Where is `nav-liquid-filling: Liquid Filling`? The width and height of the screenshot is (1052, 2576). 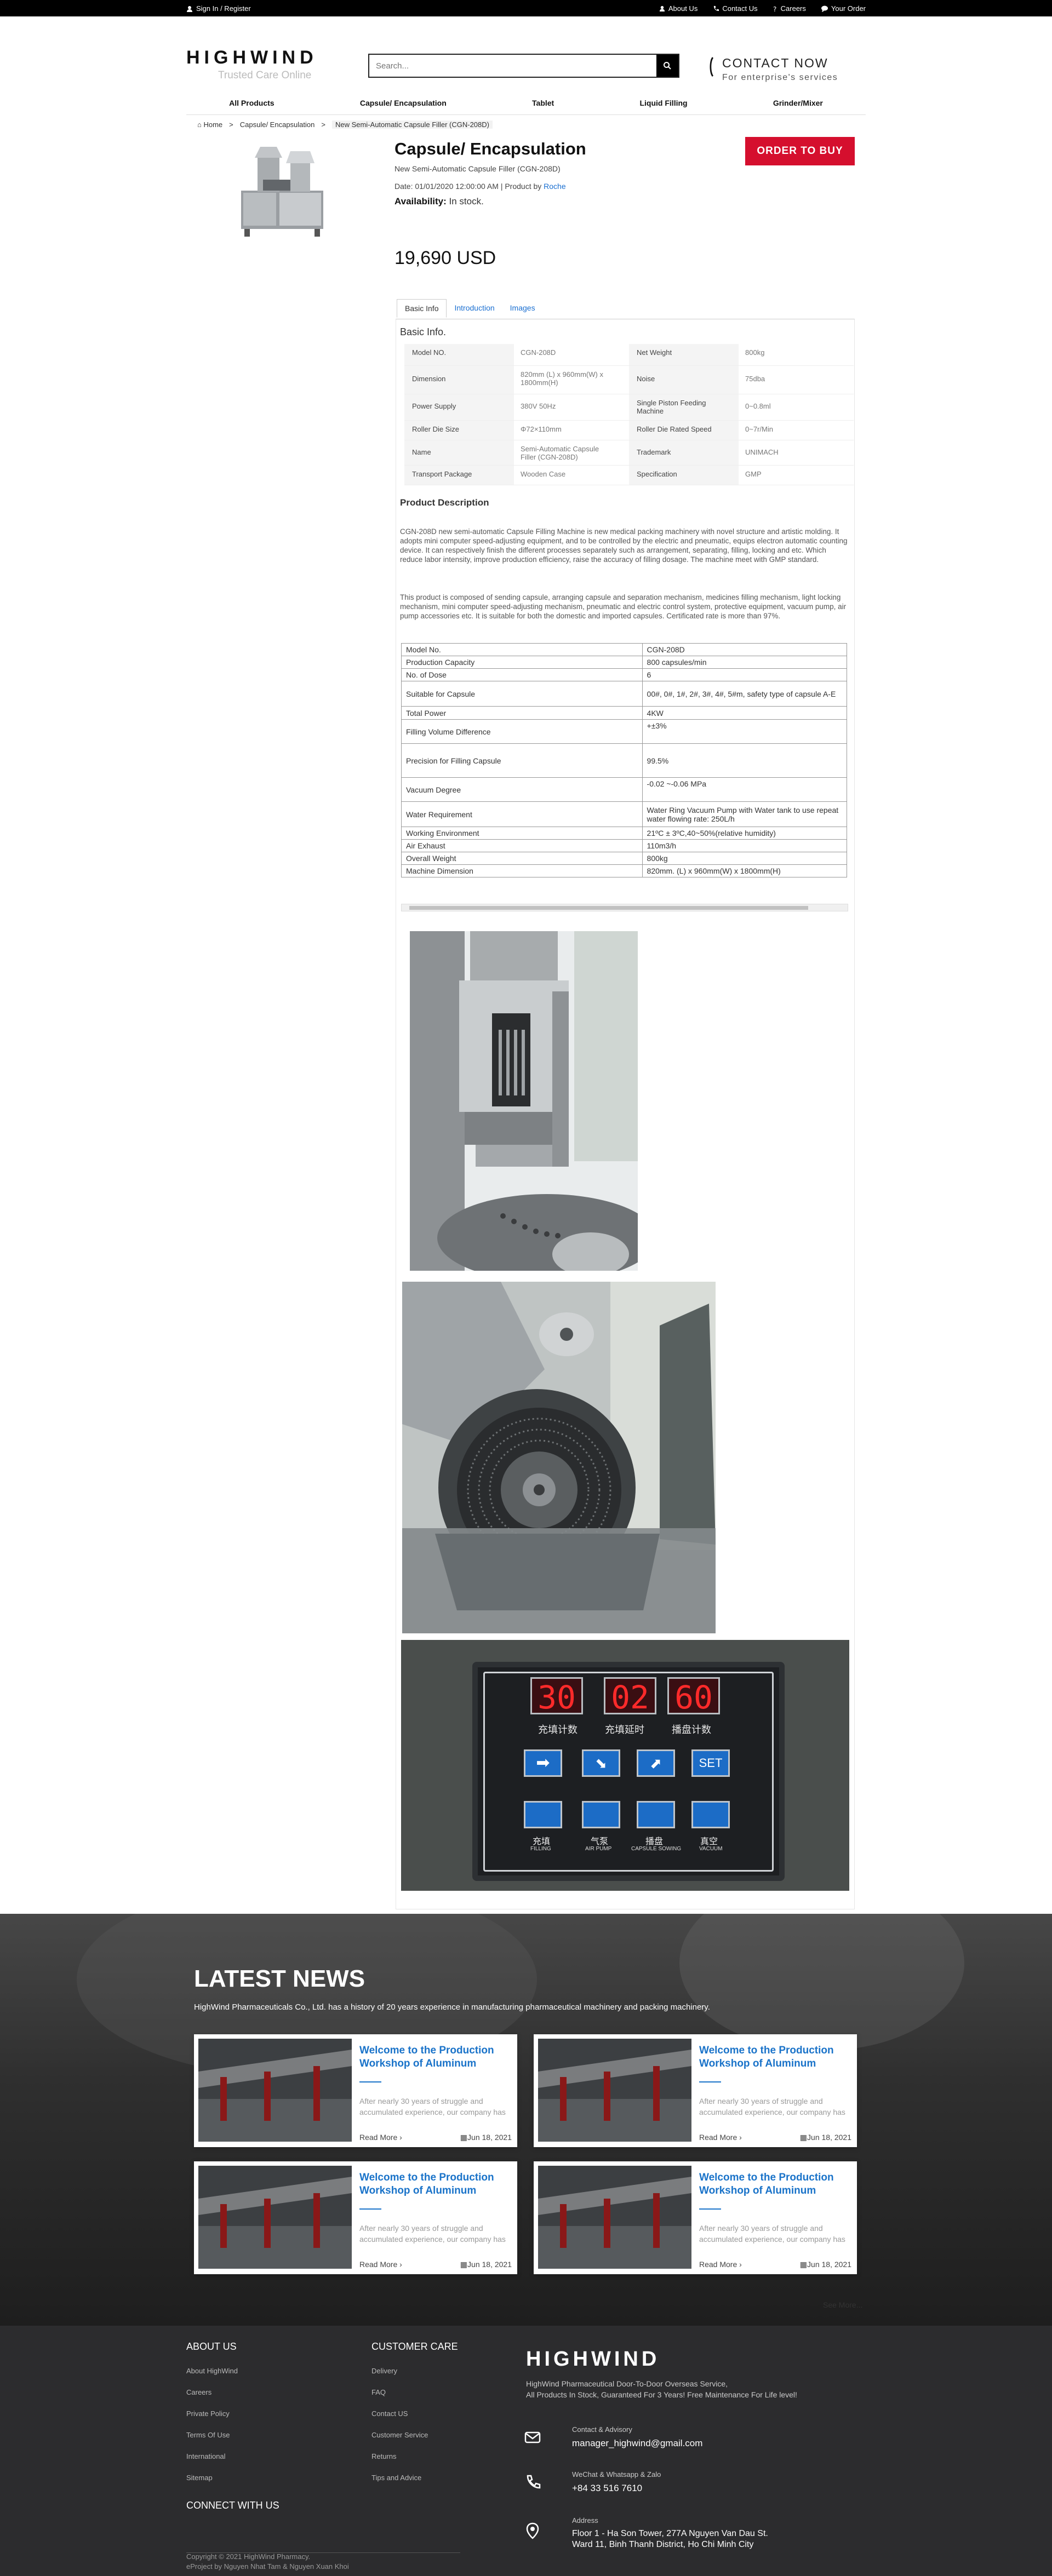 nav-liquid-filling: Liquid Filling is located at coordinates (663, 105).